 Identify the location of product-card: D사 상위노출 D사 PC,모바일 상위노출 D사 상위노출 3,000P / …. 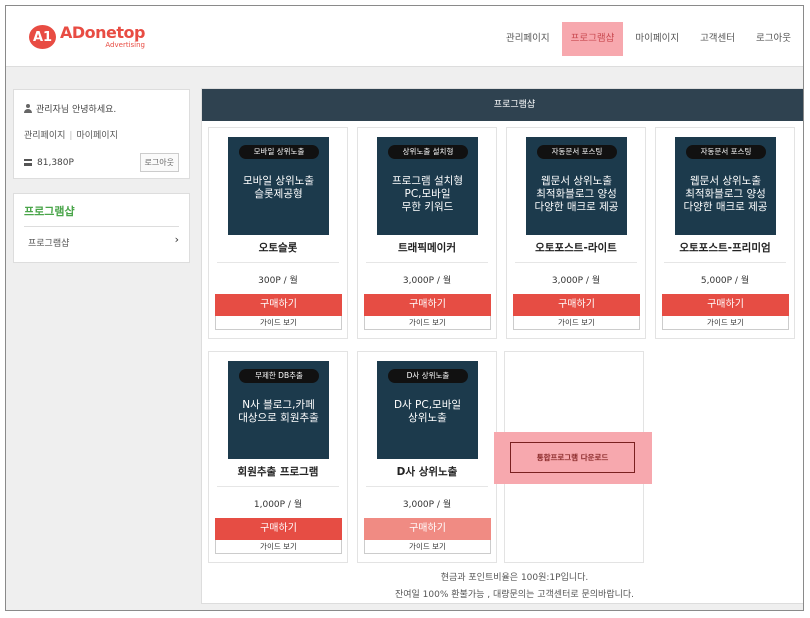
(427, 457).